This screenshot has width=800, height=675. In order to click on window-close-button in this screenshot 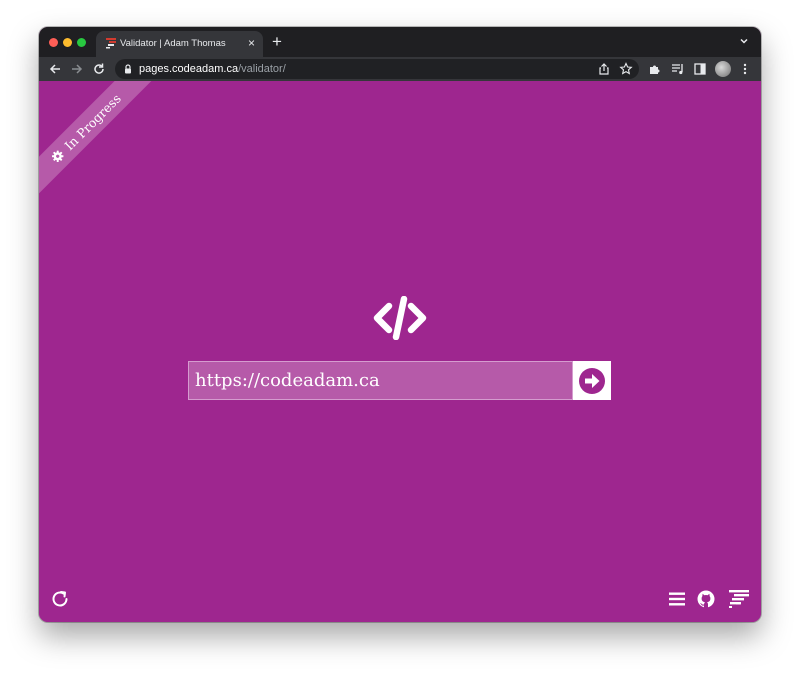, I will do `click(53, 42)`.